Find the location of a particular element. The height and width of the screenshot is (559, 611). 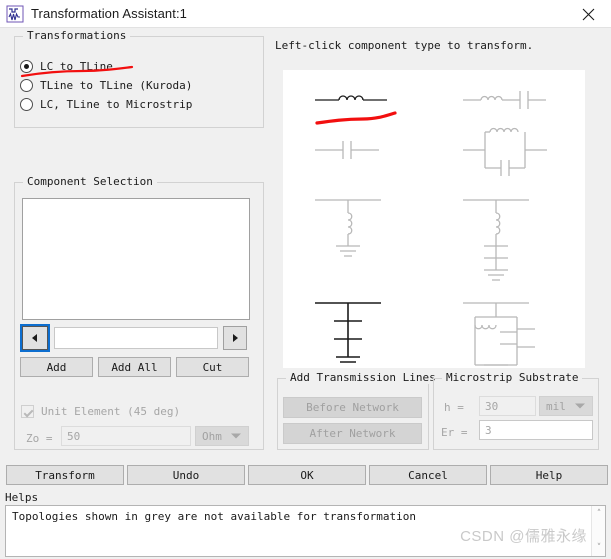

next-component-button is located at coordinates (235, 338).